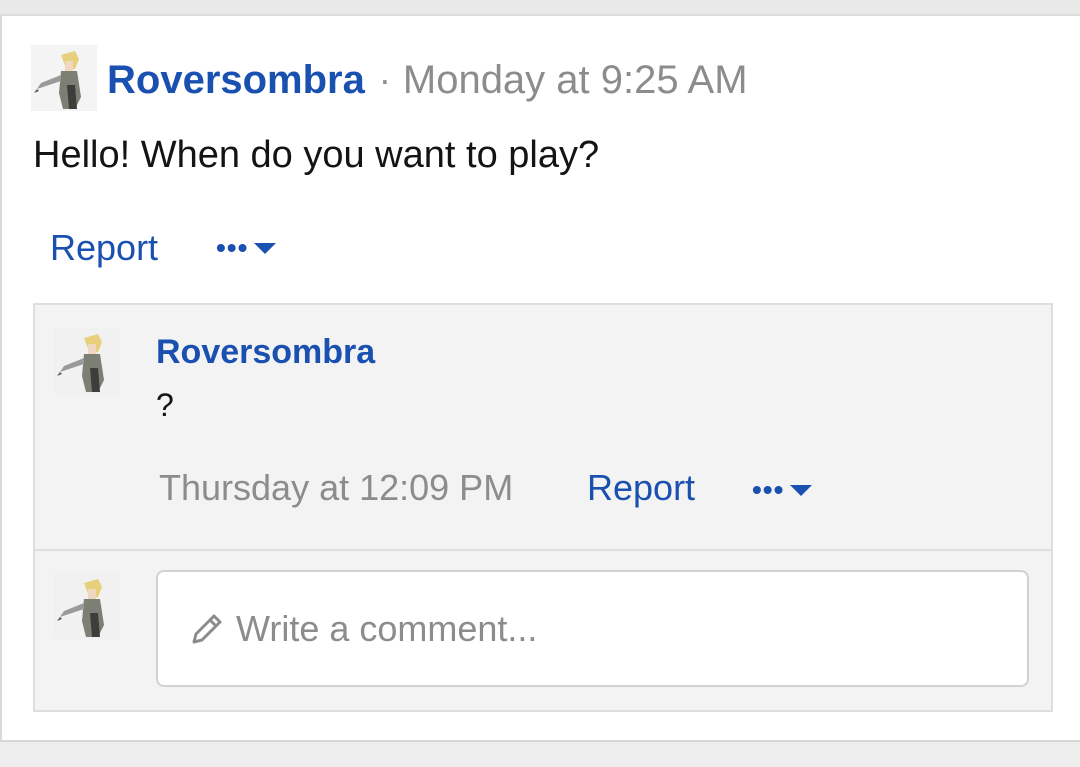 The image size is (1080, 767). What do you see at coordinates (641, 488) in the screenshot?
I see `comment-report-link: Report` at bounding box center [641, 488].